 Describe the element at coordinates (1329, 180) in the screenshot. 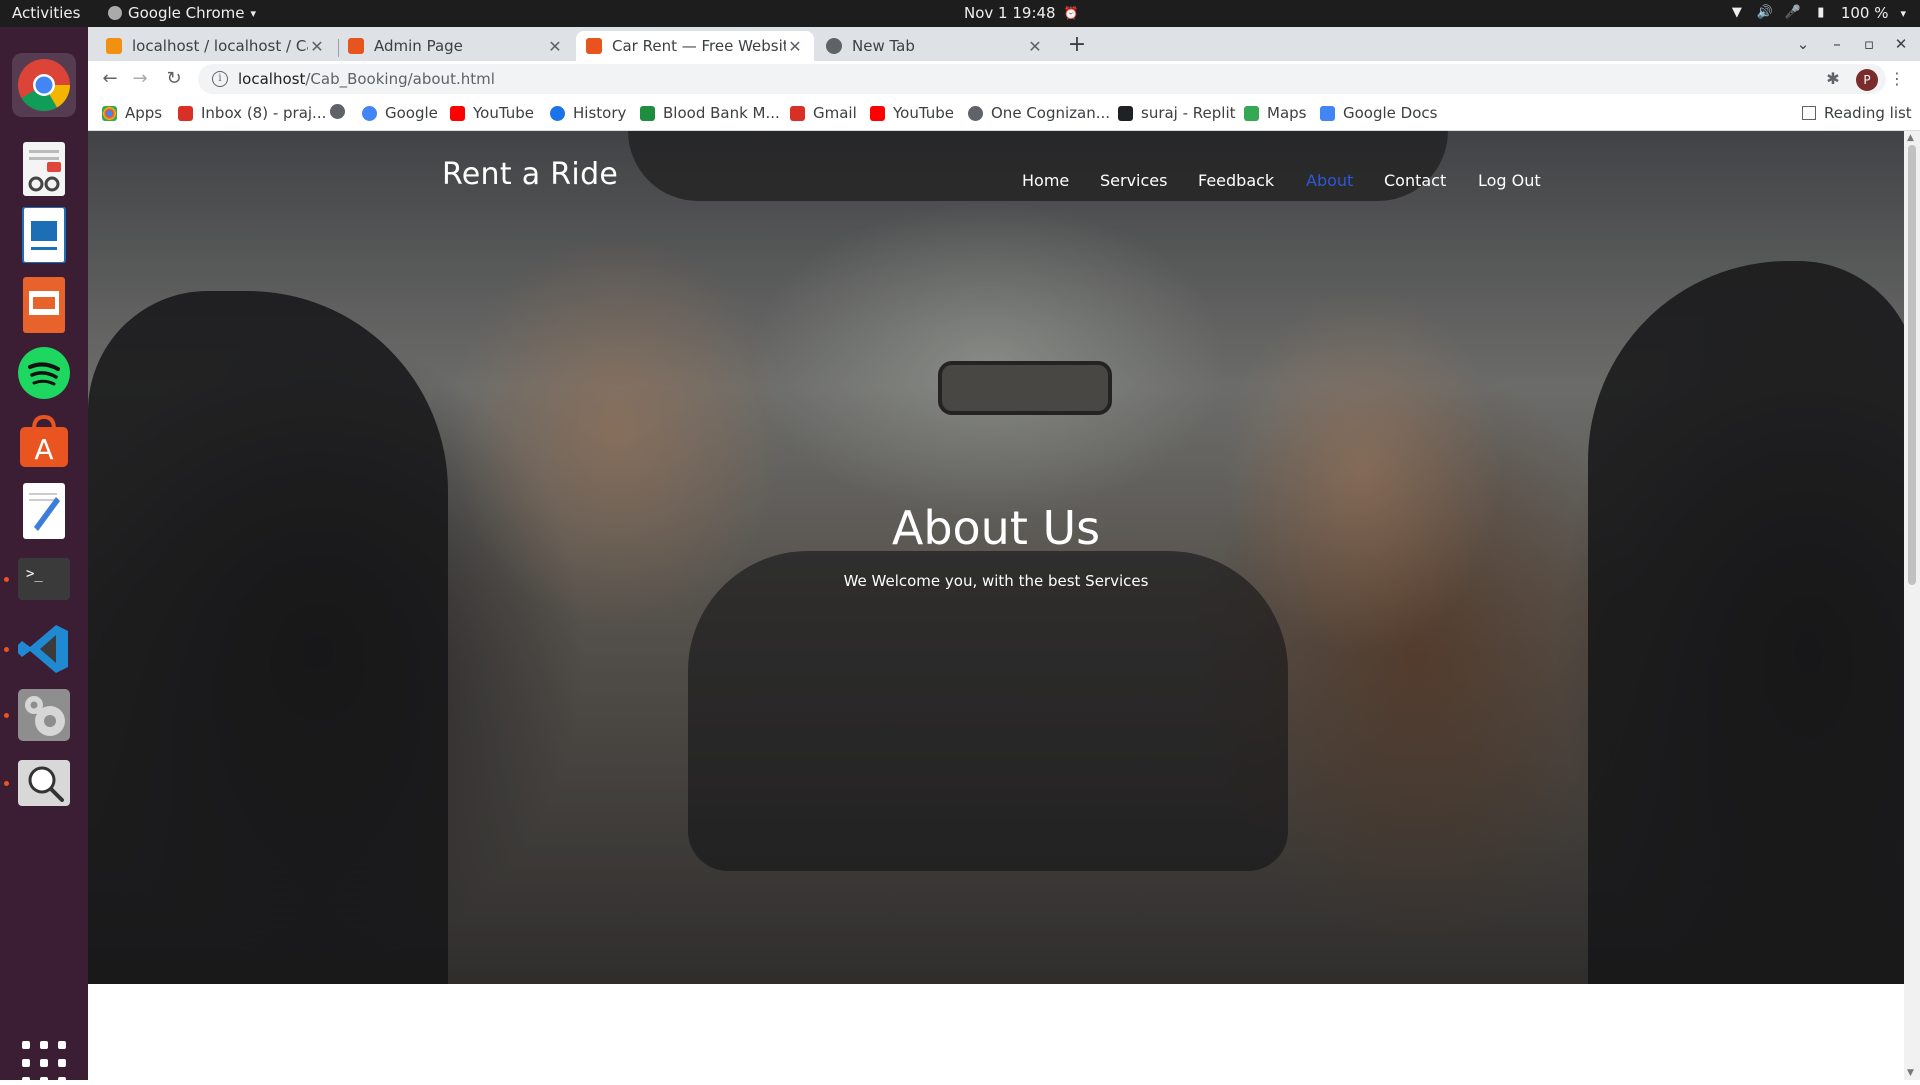

I see `nav-about: About` at that location.